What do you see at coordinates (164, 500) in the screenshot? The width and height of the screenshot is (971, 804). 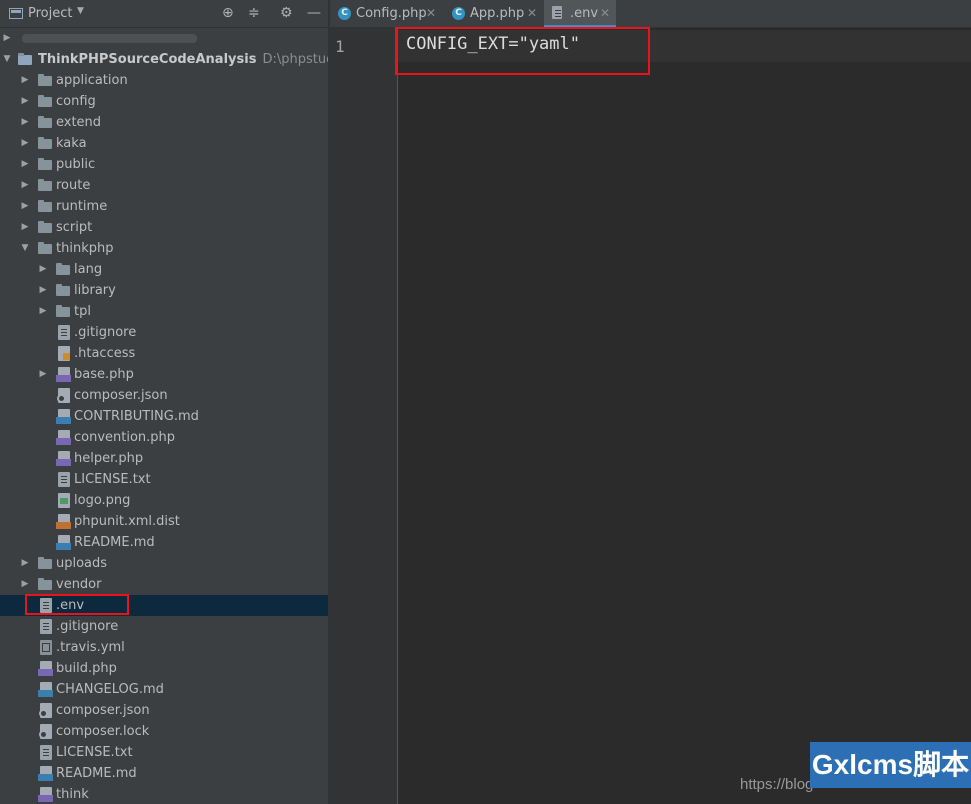 I see `tree-file-row: logo.png` at bounding box center [164, 500].